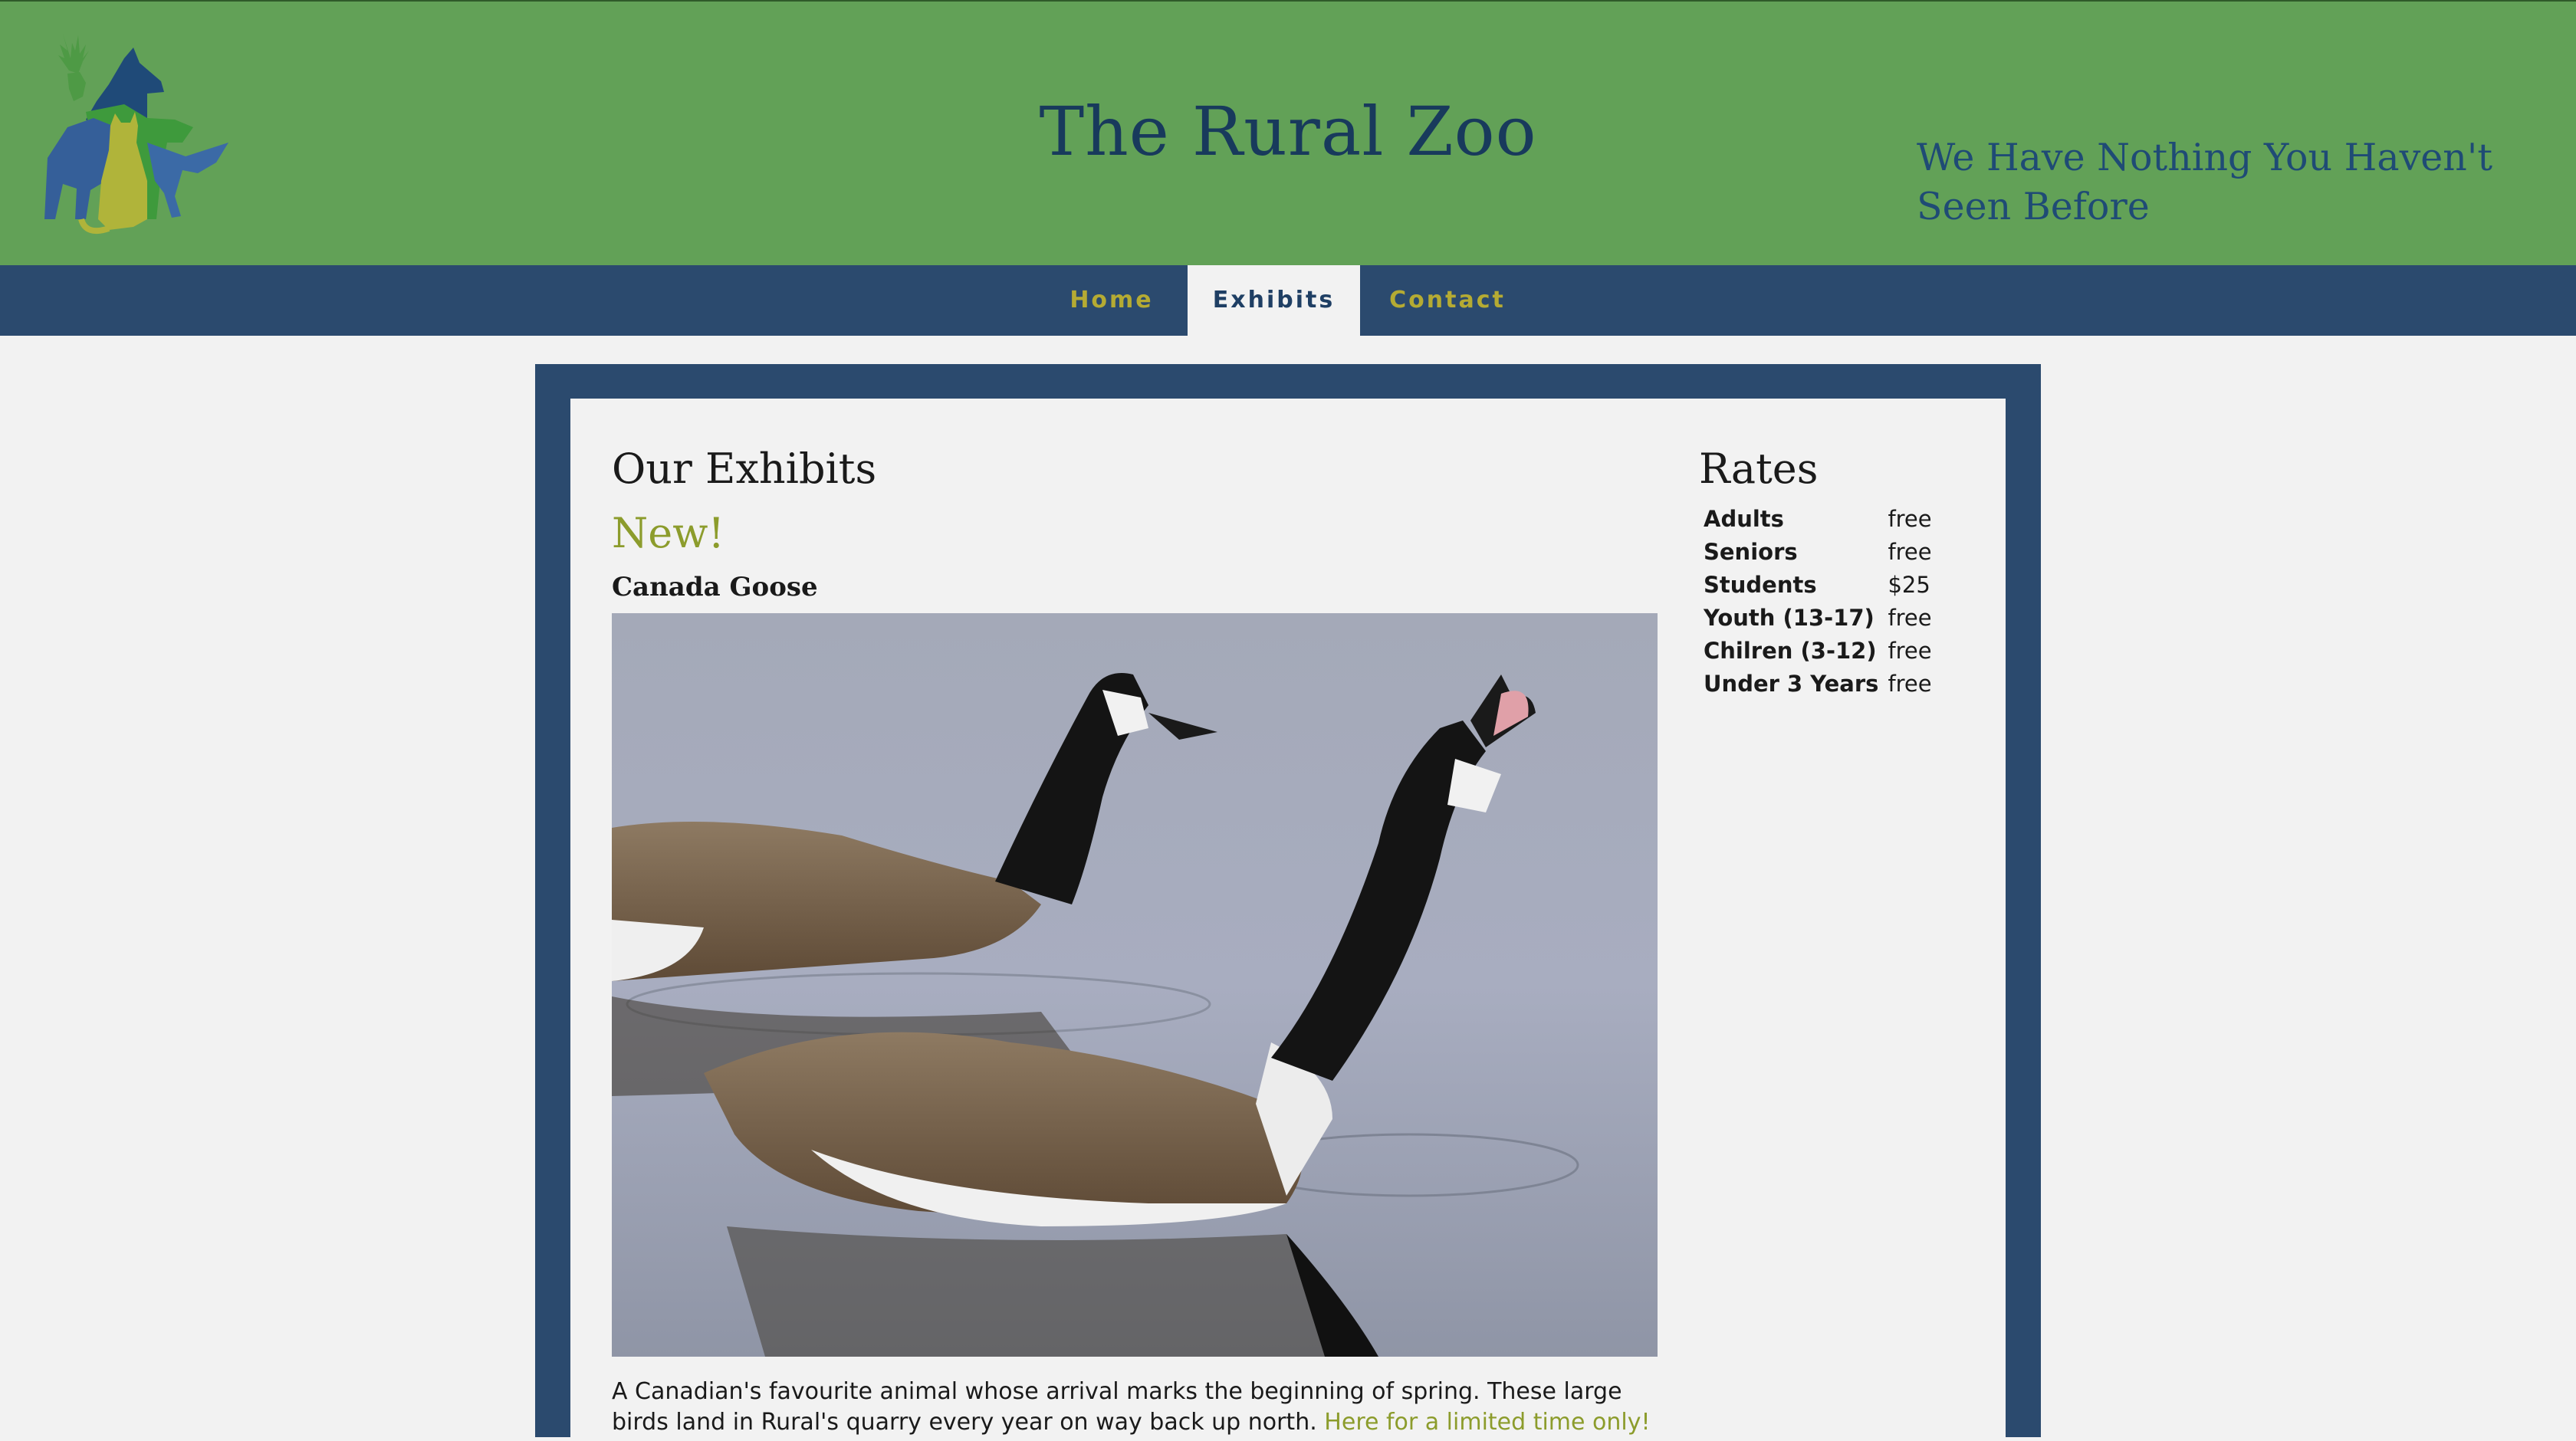 The image size is (2576, 1441). Describe the element at coordinates (1818, 586) in the screenshot. I see `rates-row: Students $25` at that location.